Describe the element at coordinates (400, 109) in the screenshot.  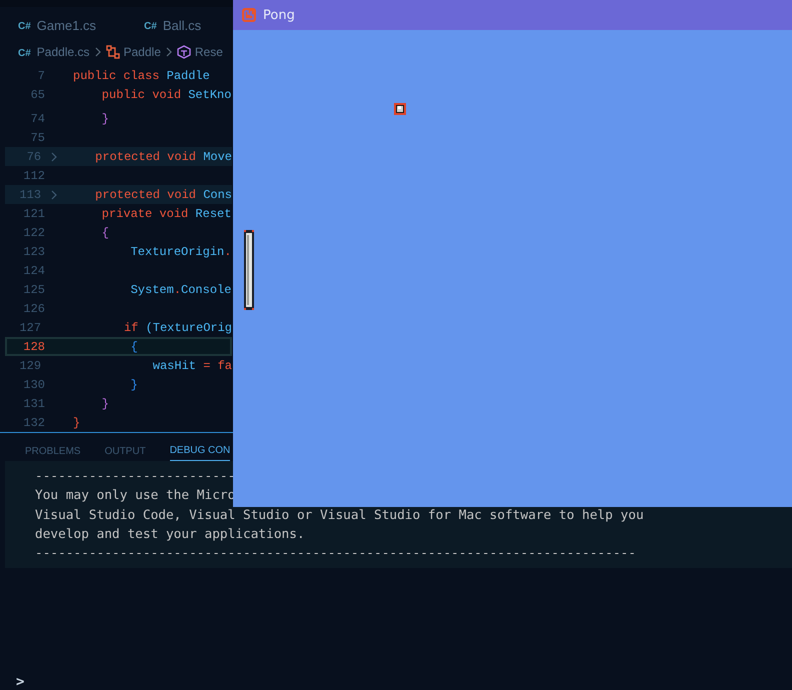
I see `ball-drawing` at that location.